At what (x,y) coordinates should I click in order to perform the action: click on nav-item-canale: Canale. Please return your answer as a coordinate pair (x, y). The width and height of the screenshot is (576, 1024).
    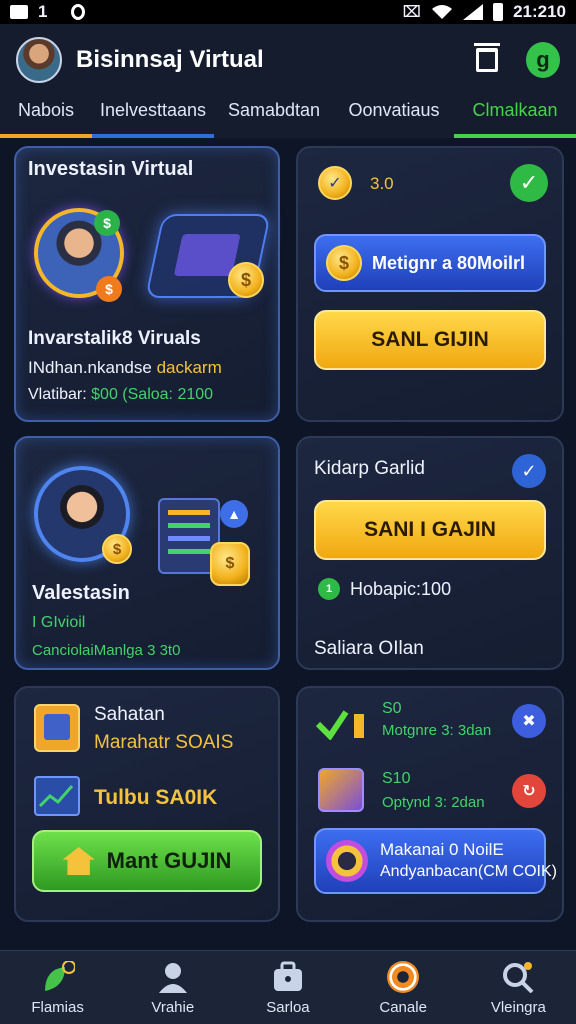
    Looking at the image, I should click on (403, 987).